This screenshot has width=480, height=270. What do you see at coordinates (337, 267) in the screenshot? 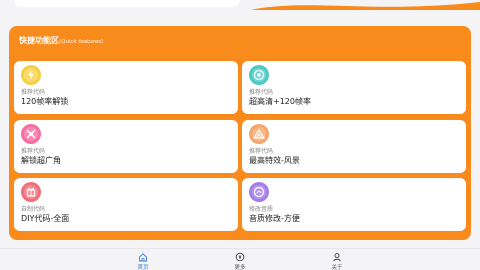
I see `nav-label-about: 关于` at bounding box center [337, 267].